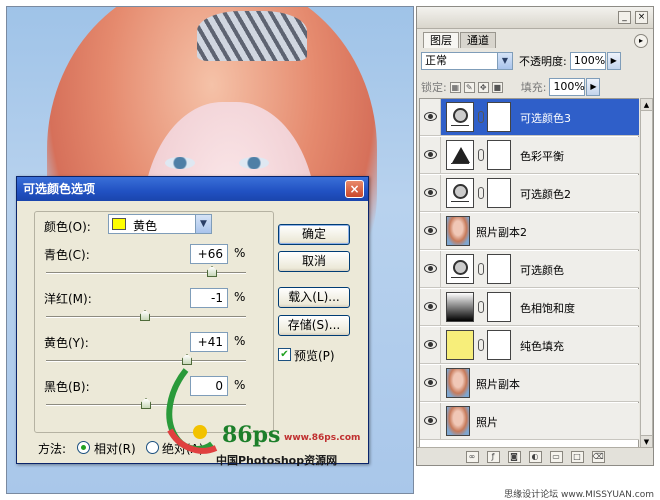 The height and width of the screenshot is (500, 660). Describe the element at coordinates (529, 421) in the screenshot. I see `layer-row: 照片` at that location.